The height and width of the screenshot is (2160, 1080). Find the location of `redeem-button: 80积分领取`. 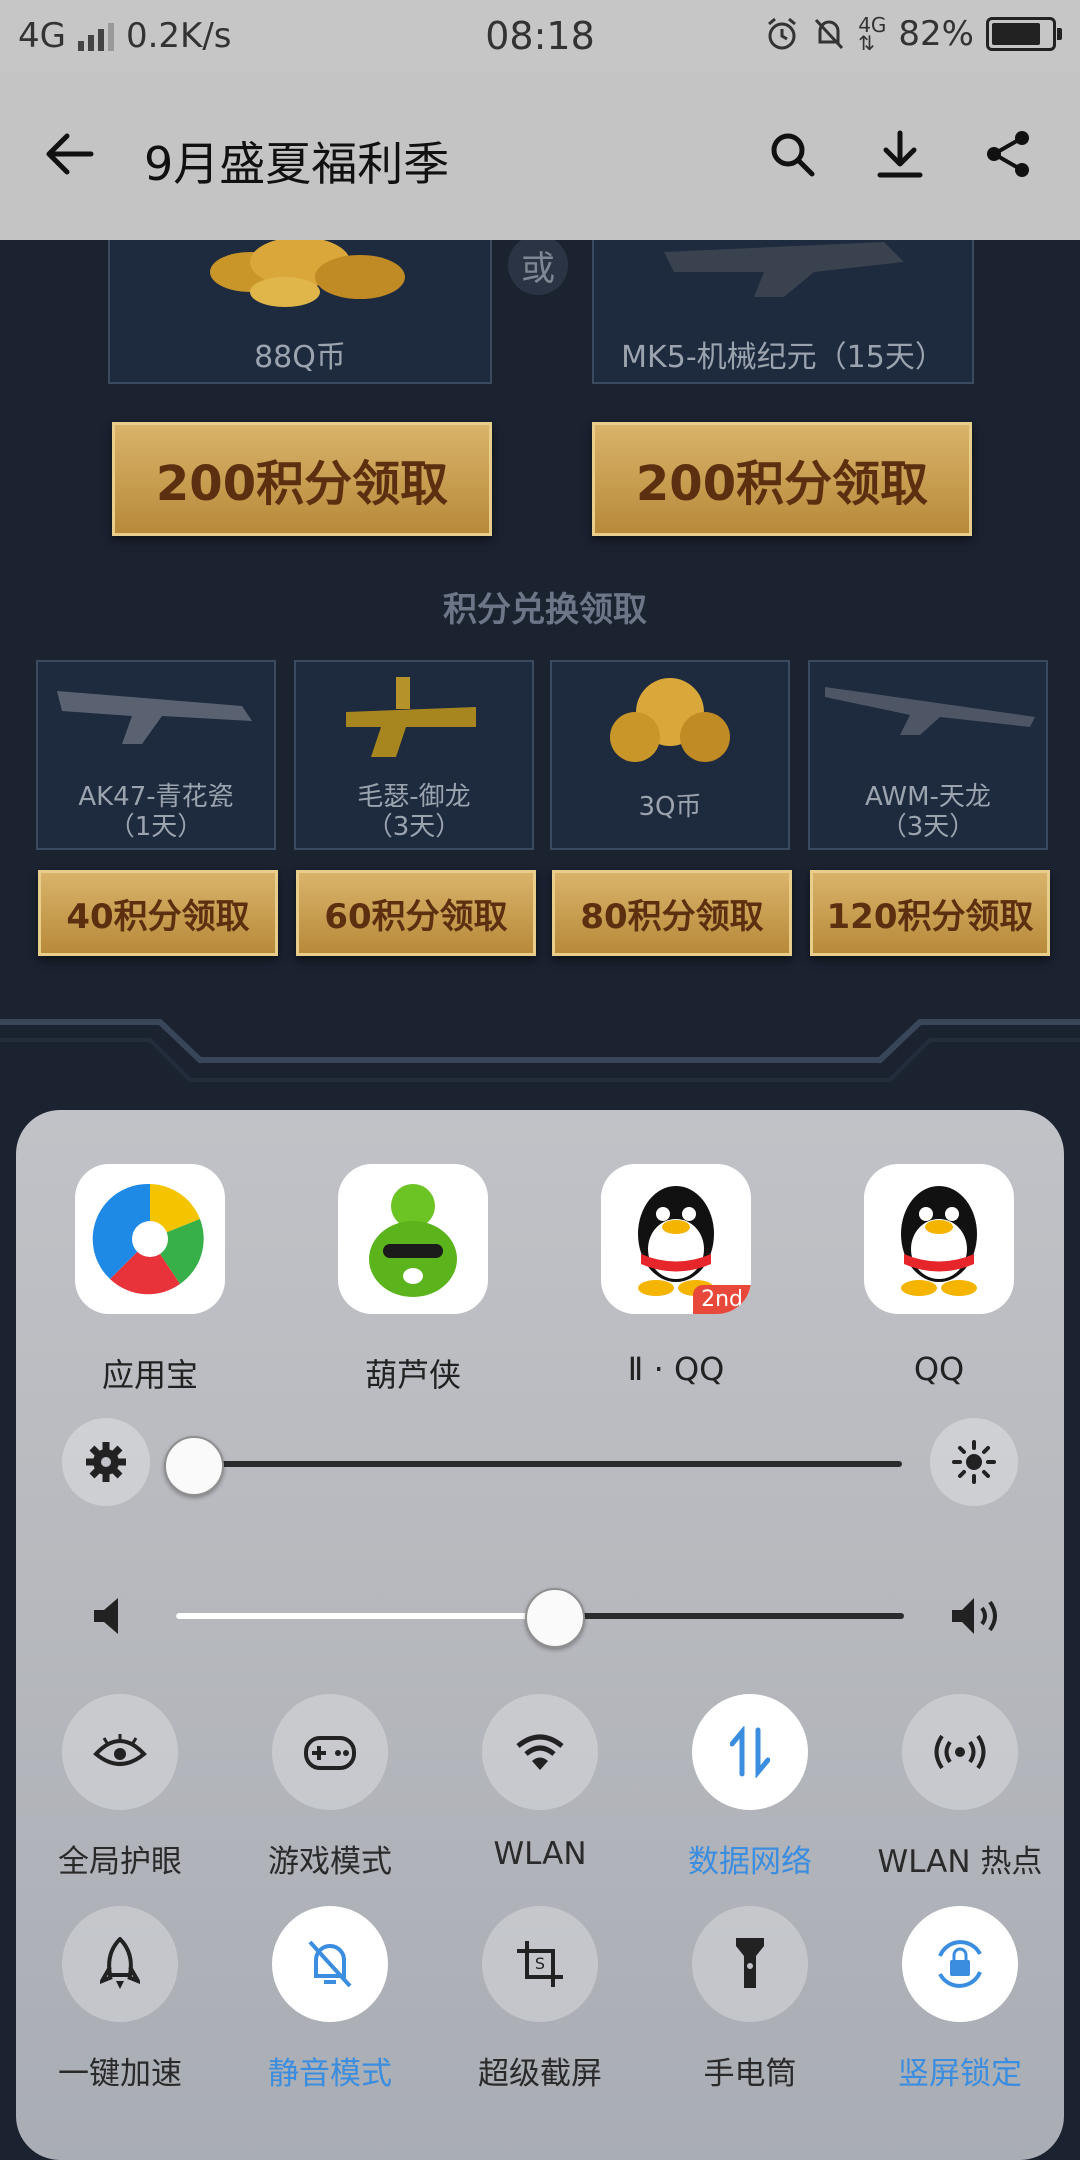

redeem-button: 80积分领取 is located at coordinates (672, 913).